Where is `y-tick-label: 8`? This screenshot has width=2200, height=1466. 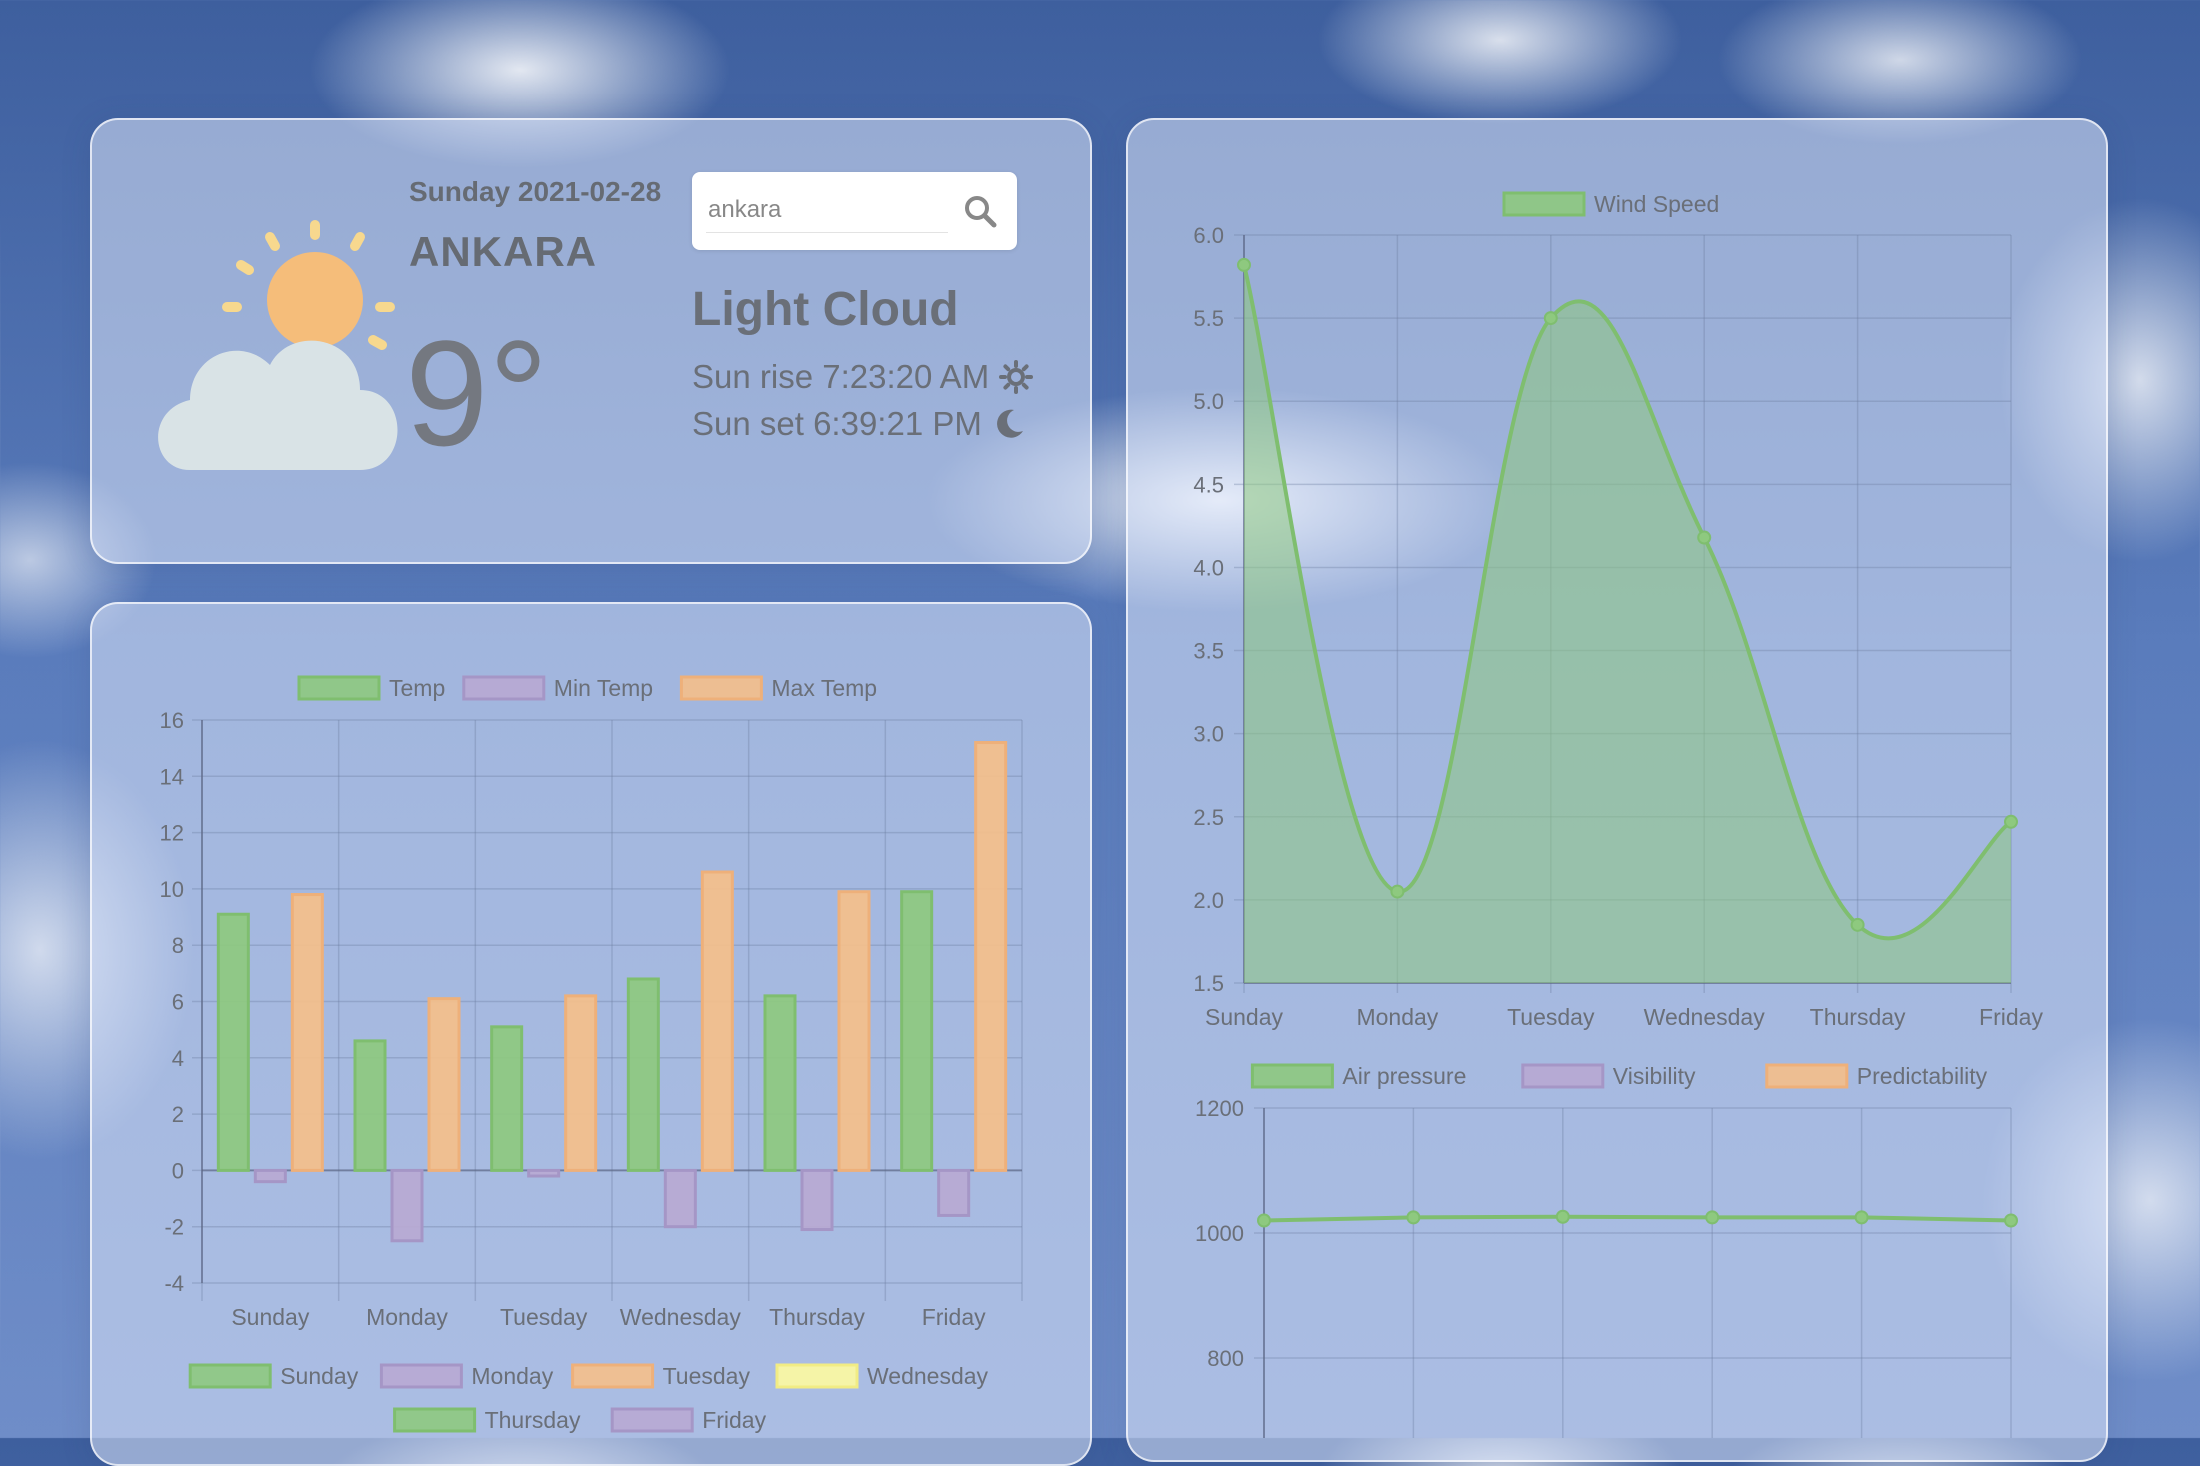
y-tick-label: 8 is located at coordinates (178, 945).